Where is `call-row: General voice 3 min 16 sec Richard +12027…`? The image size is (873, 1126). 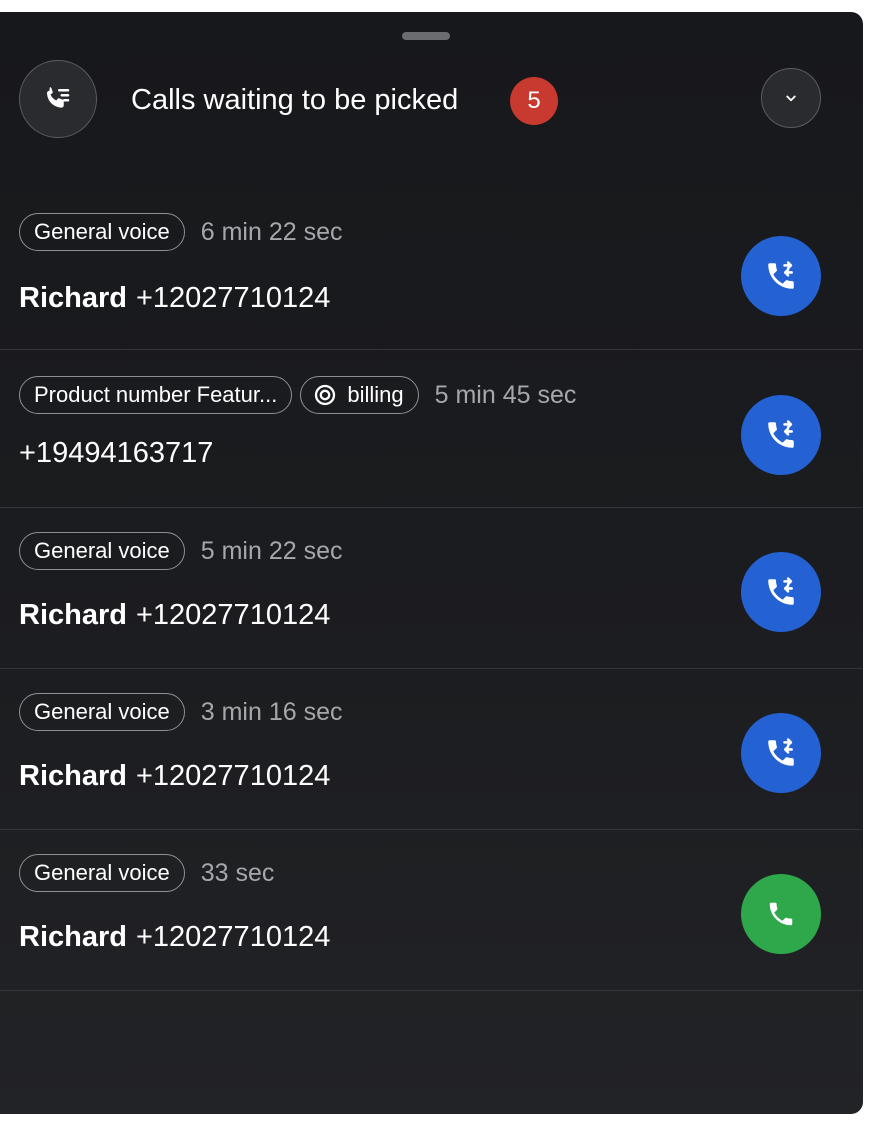 call-row: General voice 3 min 16 sec Richard +12027… is located at coordinates (431, 749).